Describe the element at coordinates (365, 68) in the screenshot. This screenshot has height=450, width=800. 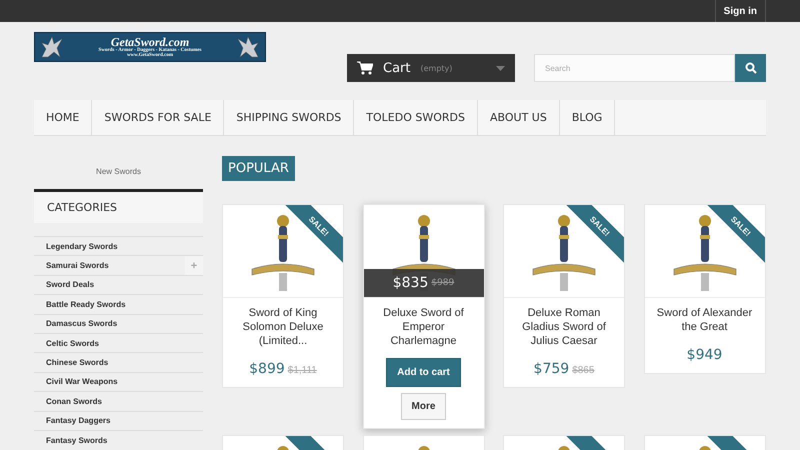
I see `cart-icon` at that location.